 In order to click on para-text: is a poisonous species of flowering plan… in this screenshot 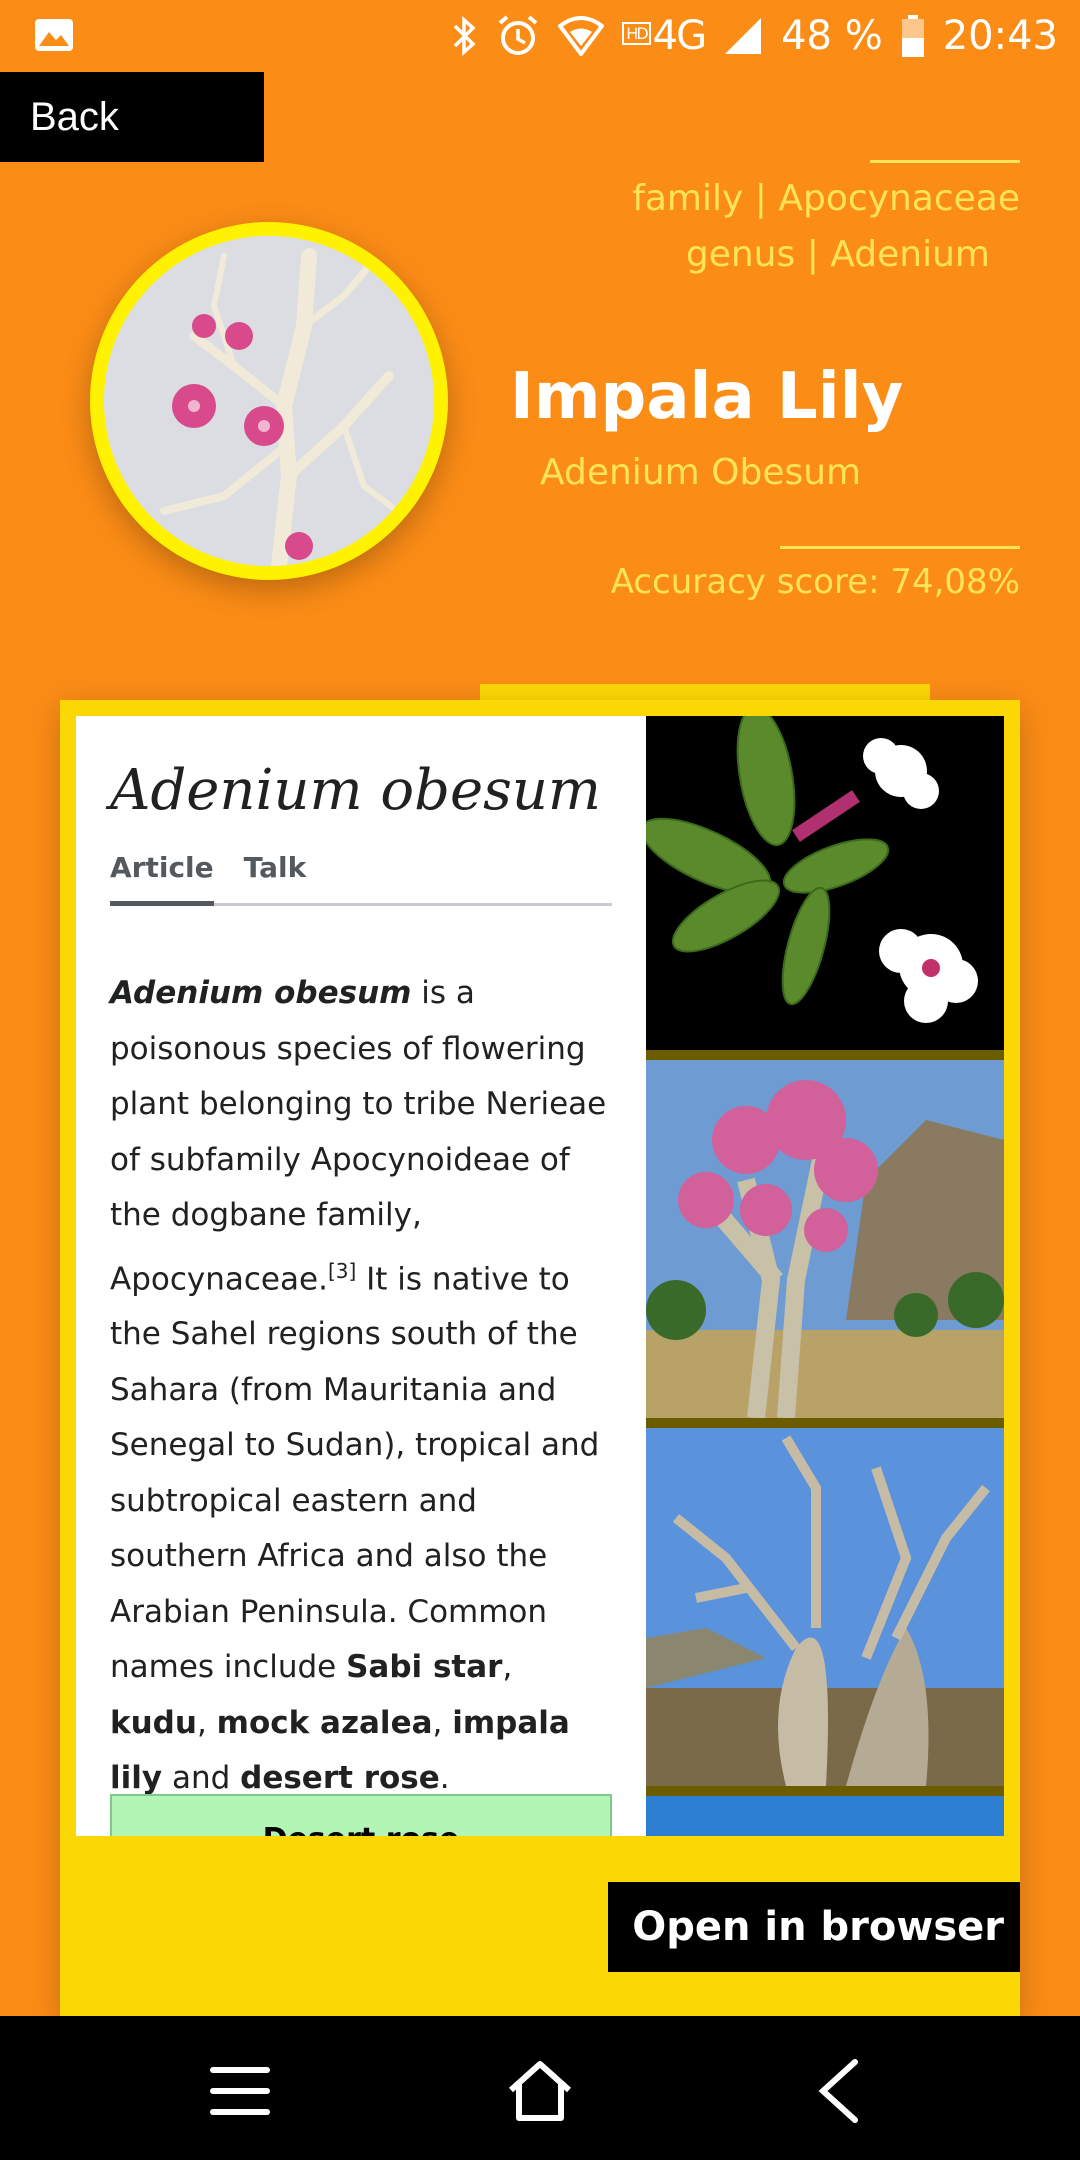, I will do `click(358, 1136)`.